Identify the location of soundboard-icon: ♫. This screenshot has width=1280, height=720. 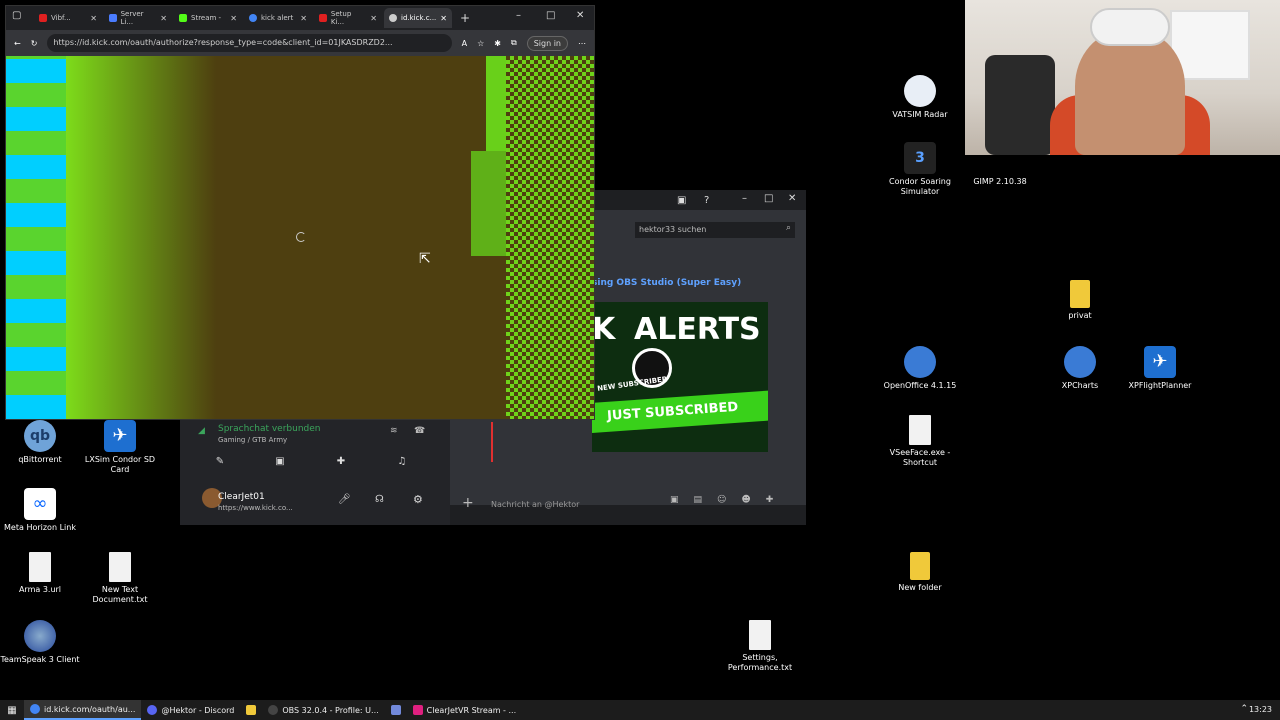
(402, 462).